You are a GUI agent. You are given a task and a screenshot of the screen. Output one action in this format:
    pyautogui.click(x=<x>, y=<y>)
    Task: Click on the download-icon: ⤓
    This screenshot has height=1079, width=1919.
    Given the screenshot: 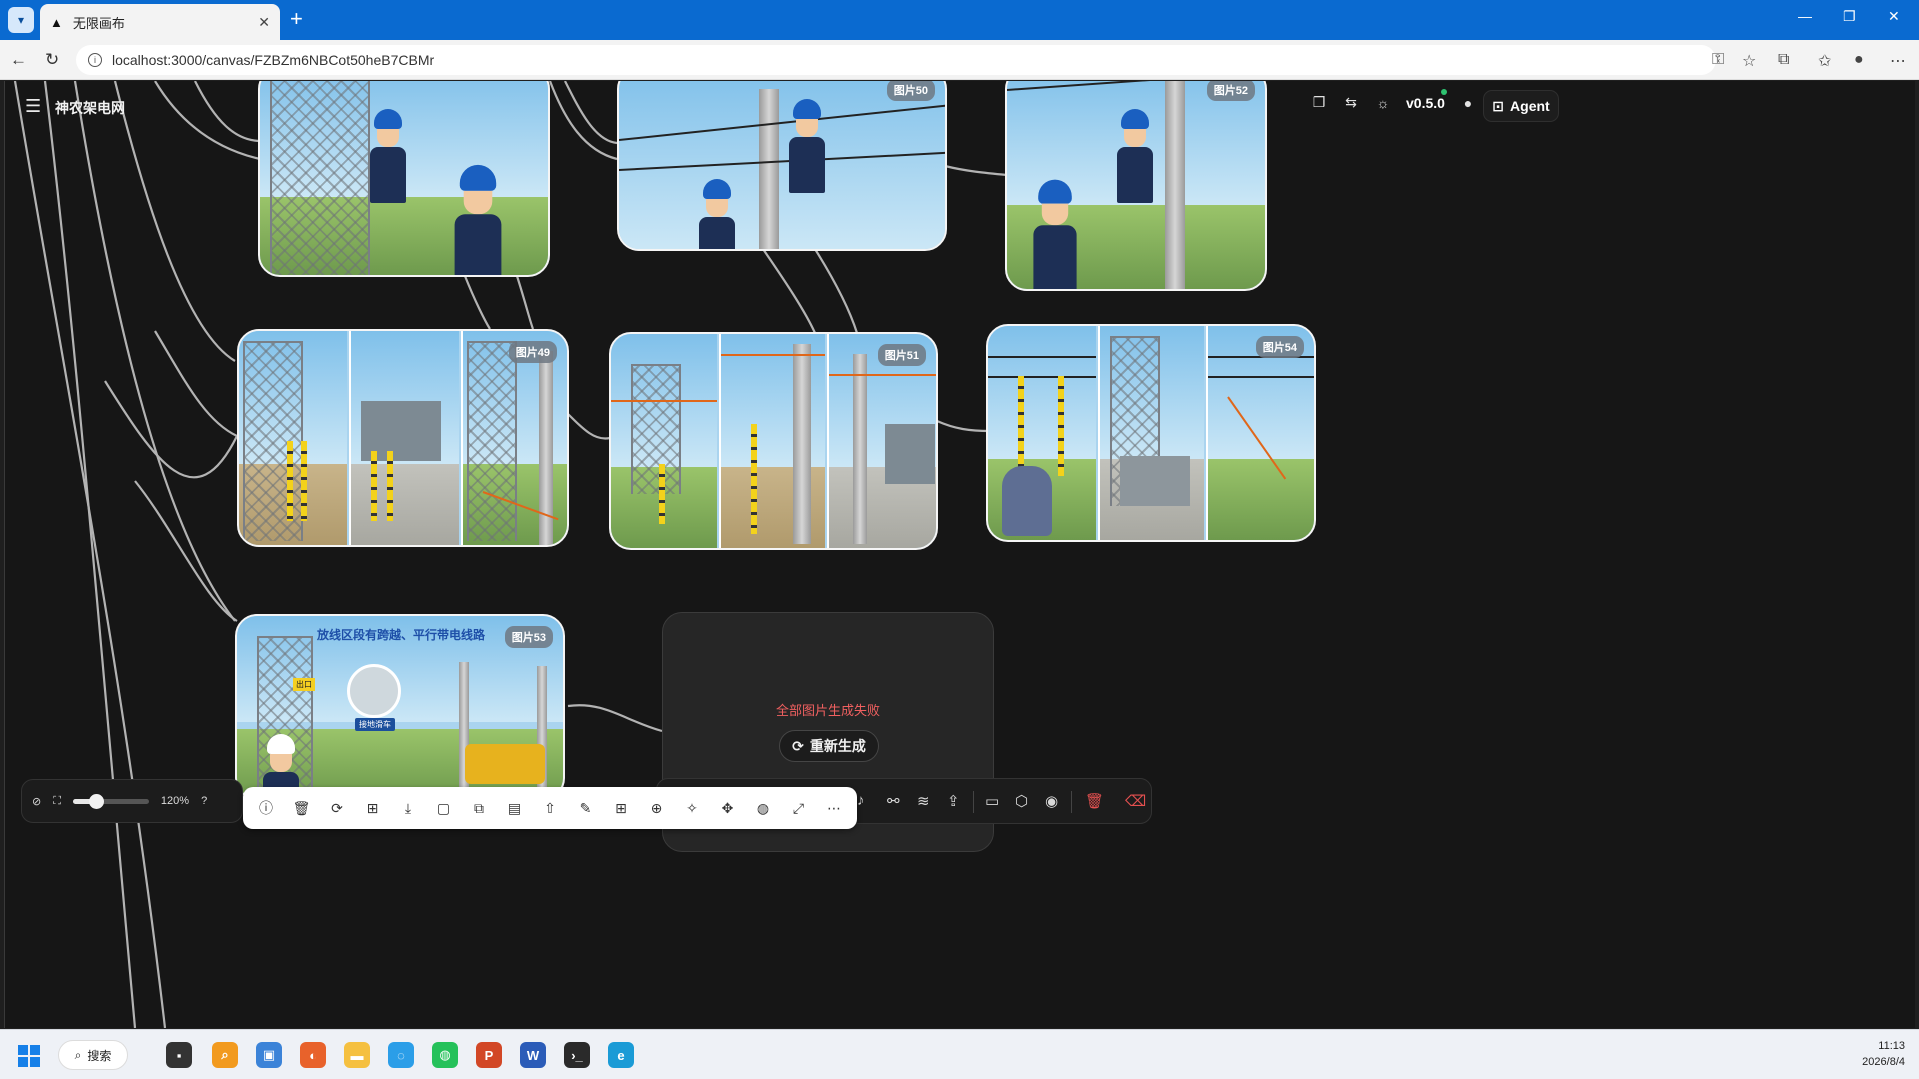 What is the action you would take?
    pyautogui.click(x=408, y=808)
    